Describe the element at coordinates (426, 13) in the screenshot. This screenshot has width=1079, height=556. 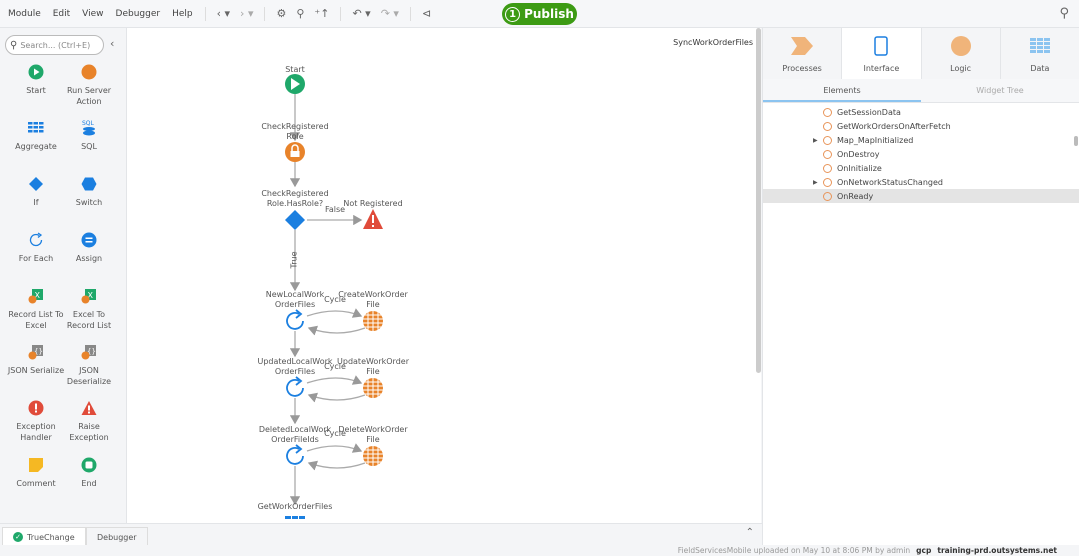
I see `feedback-icon: ⊲` at that location.